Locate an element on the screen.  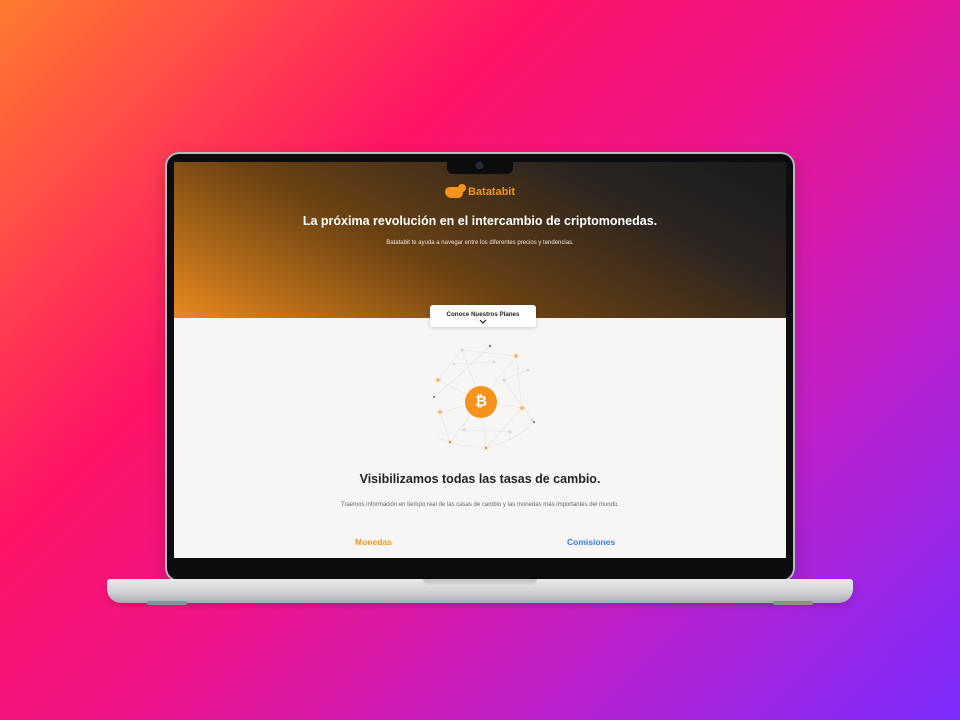
brand-logo: Batatabit is located at coordinates (480, 190).